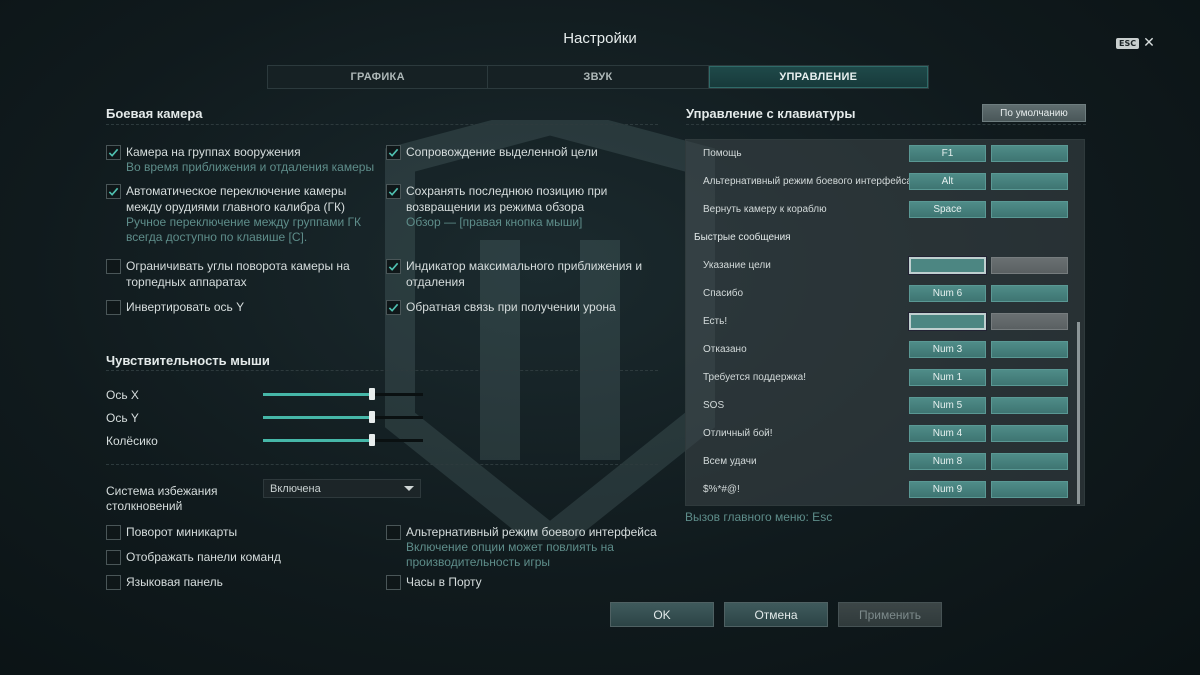 The width and height of the screenshot is (1200, 675). What do you see at coordinates (236, 582) in the screenshot?
I see `checkbox-language-panel: Языковая панель` at bounding box center [236, 582].